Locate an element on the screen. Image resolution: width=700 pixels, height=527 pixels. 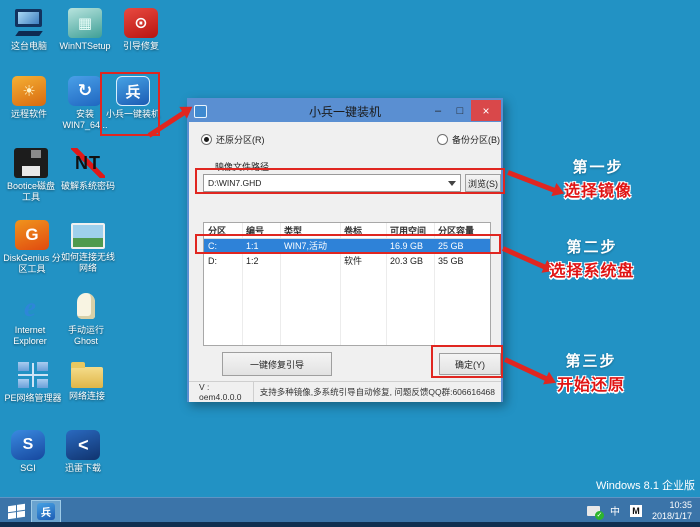
desktop-icon-wireless-help: 如何连接无线 网络 is located at coordinates (88, 247).